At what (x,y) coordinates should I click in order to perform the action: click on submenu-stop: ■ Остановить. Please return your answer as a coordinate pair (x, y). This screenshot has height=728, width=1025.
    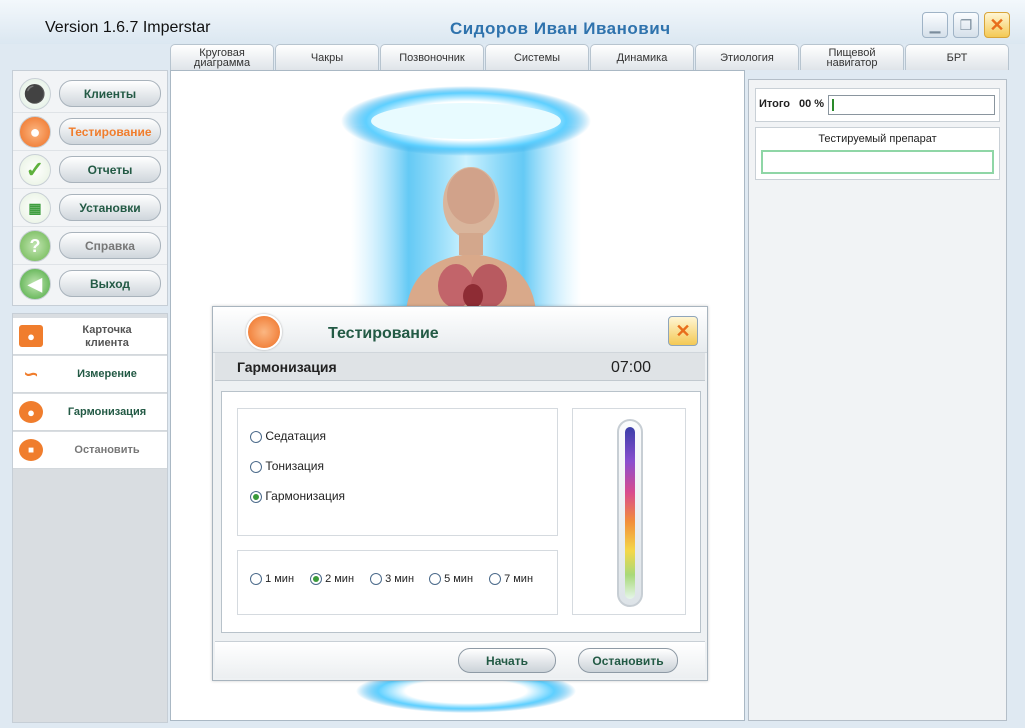
    Looking at the image, I should click on (90, 450).